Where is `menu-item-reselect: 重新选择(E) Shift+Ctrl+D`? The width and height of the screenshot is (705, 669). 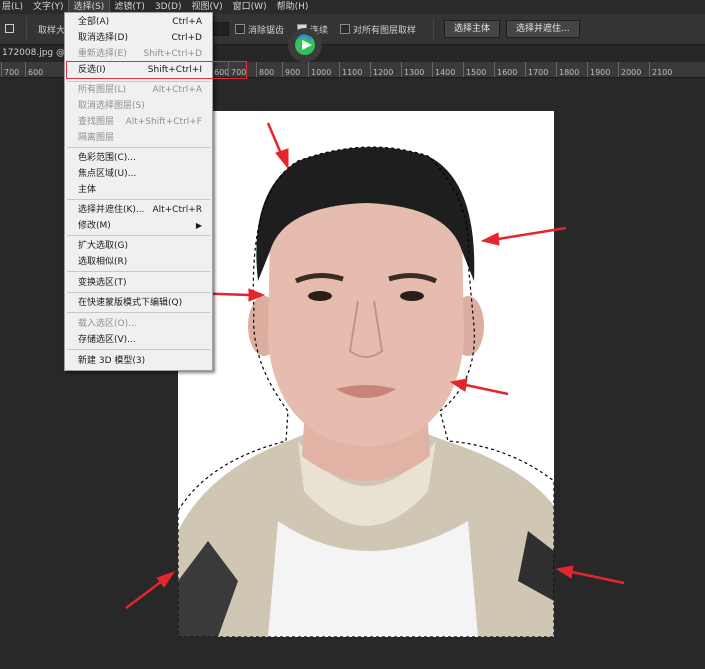
menu-item-reselect: 重新选择(E) Shift+Ctrl+D is located at coordinates (140, 54).